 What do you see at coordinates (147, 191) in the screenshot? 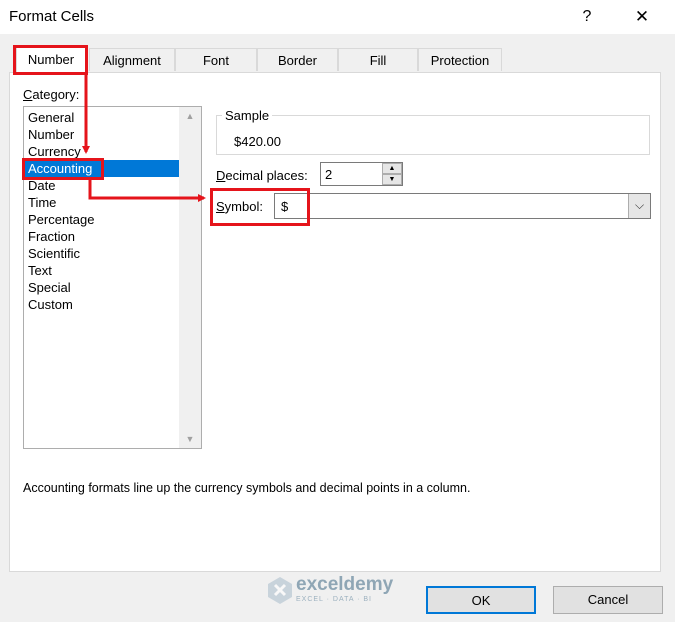
I see `arrow-to-symbol` at bounding box center [147, 191].